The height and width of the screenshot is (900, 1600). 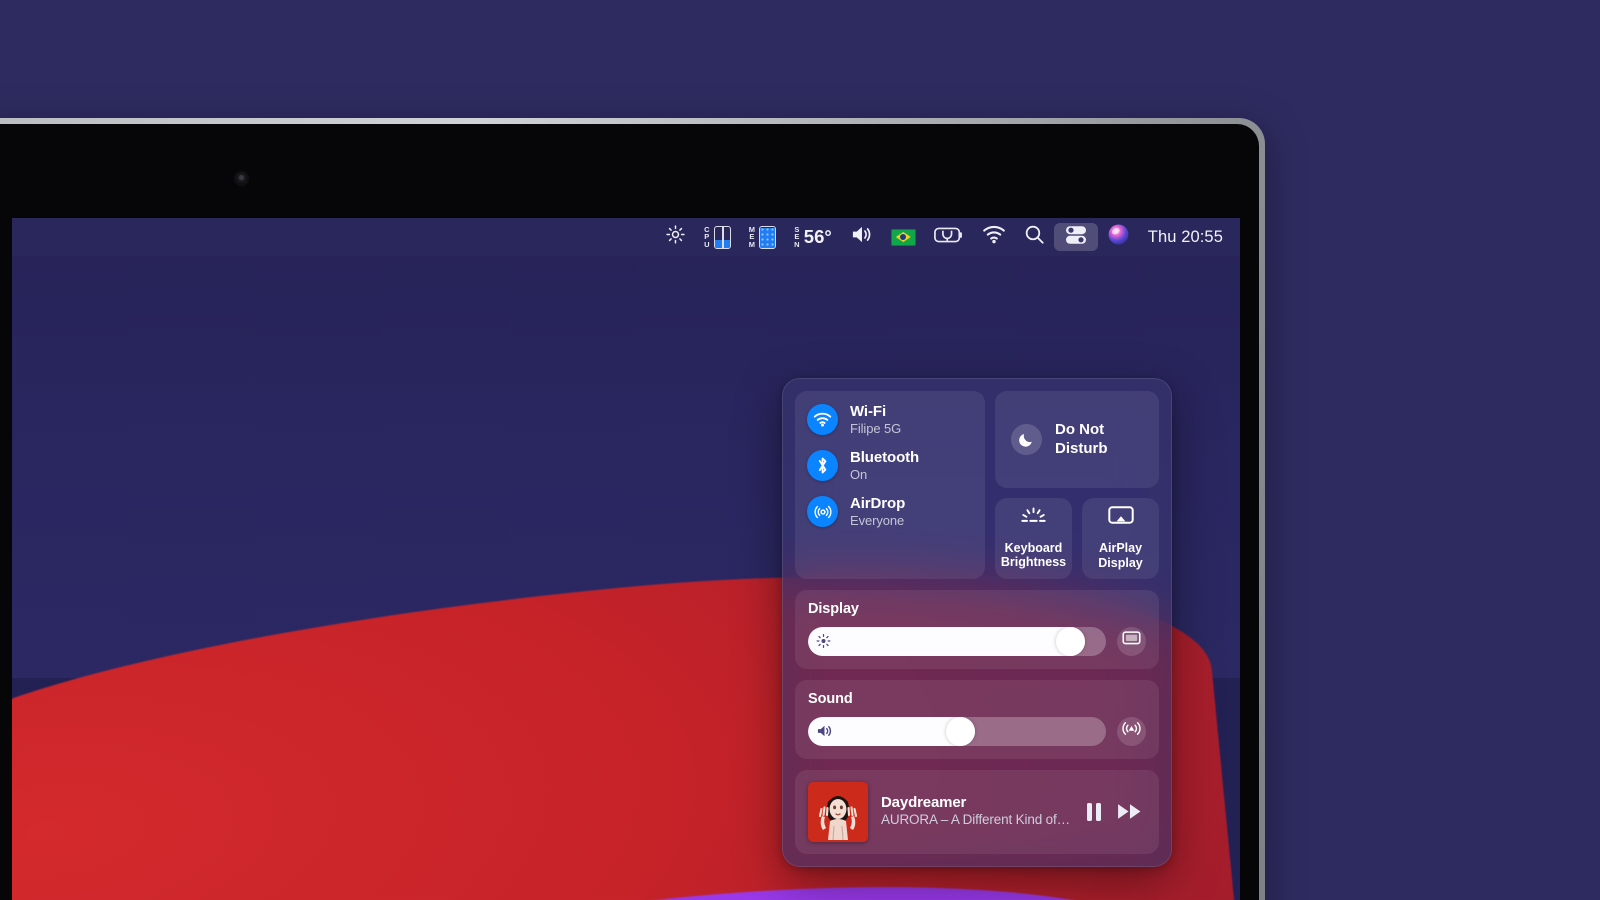 I want to click on clock-label: Thu 20:55, so click(x=1185, y=236).